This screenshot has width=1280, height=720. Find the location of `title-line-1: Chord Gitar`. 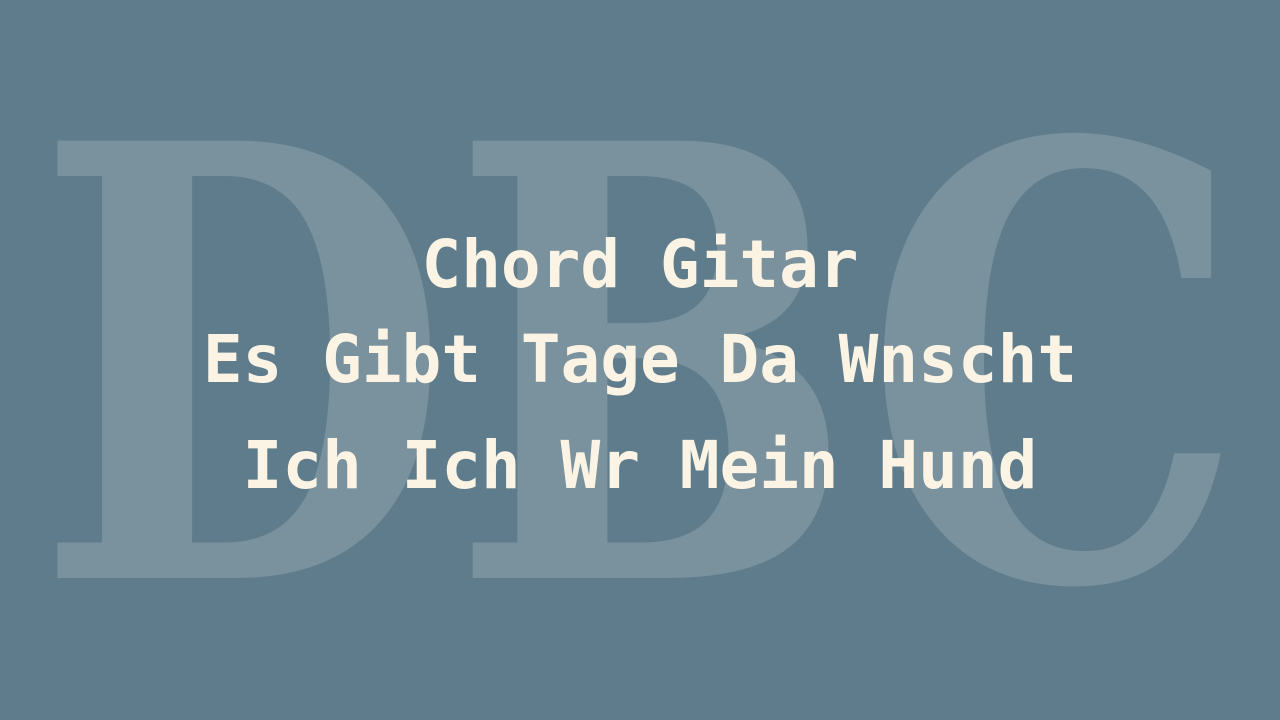

title-line-1: Chord Gitar is located at coordinates (640, 264).